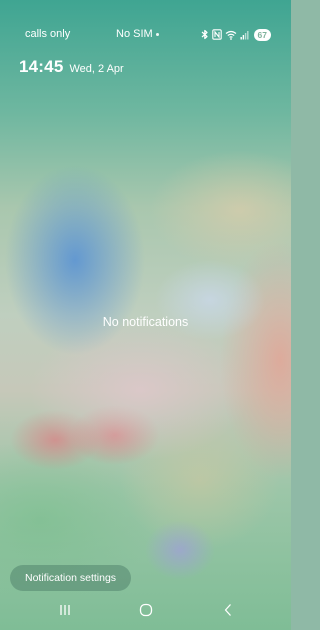  Describe the element at coordinates (244, 35) in the screenshot. I see `signal-icon` at that location.